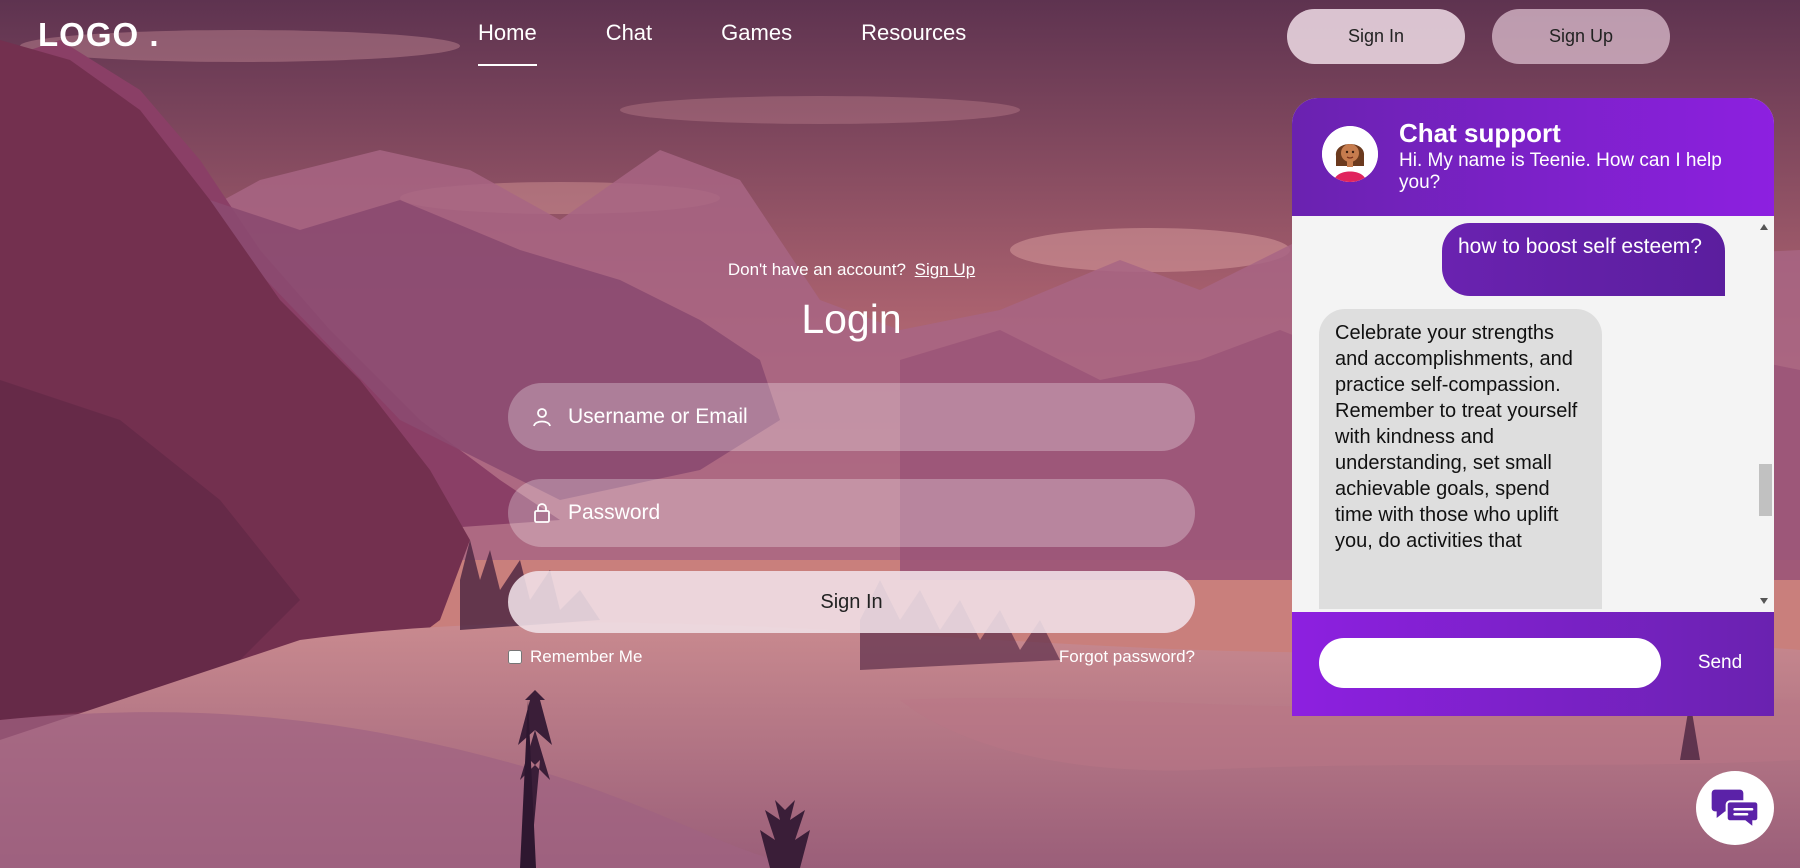  I want to click on nav-games: Games, so click(756, 43).